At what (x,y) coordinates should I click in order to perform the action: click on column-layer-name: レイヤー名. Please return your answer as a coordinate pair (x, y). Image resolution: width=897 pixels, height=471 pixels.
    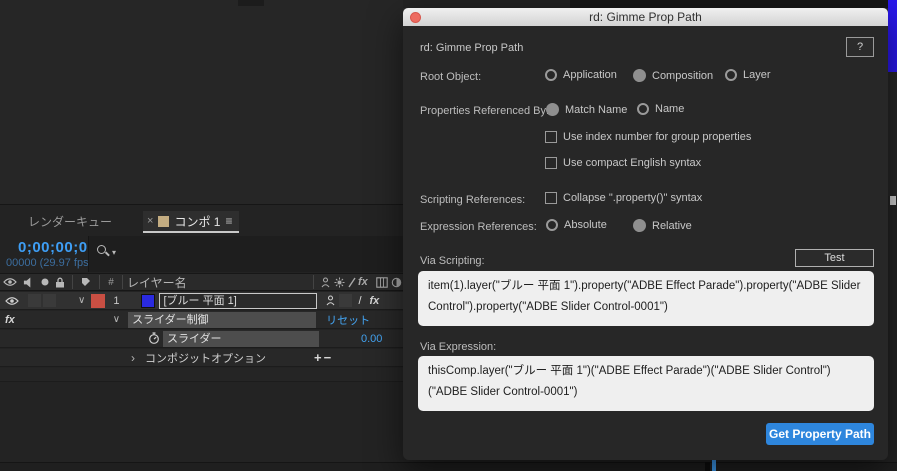
    Looking at the image, I should click on (157, 282).